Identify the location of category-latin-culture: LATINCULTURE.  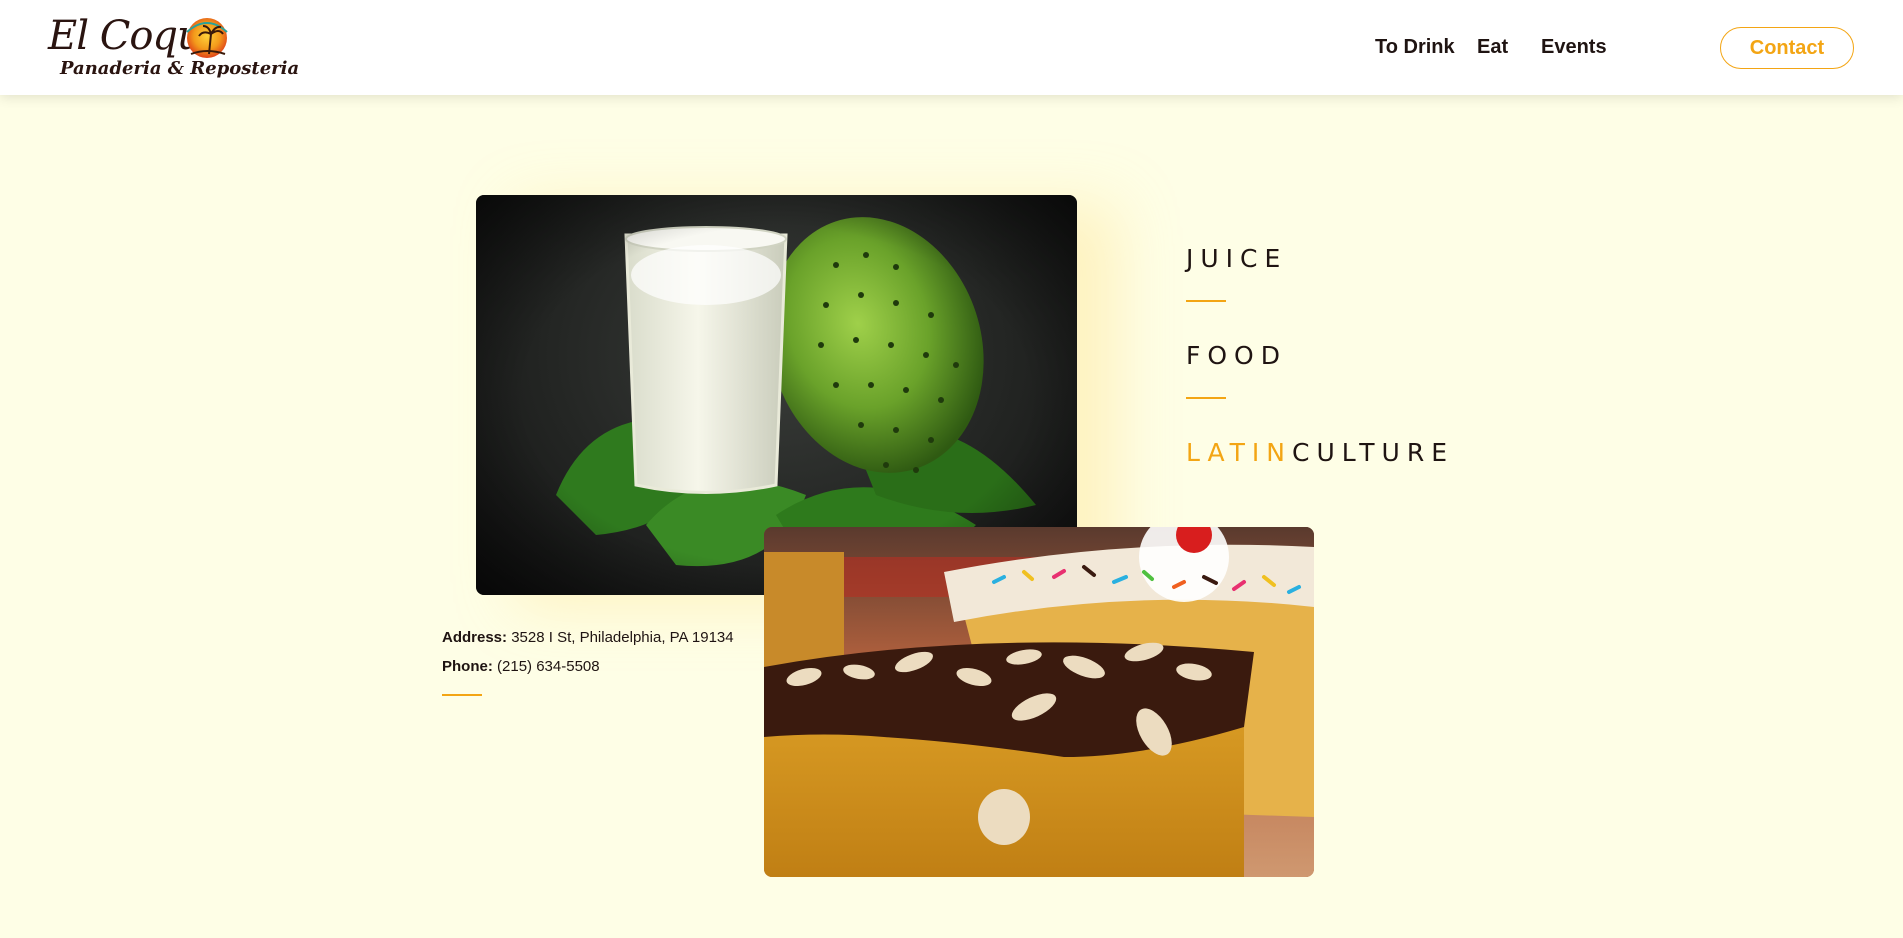
(1320, 453).